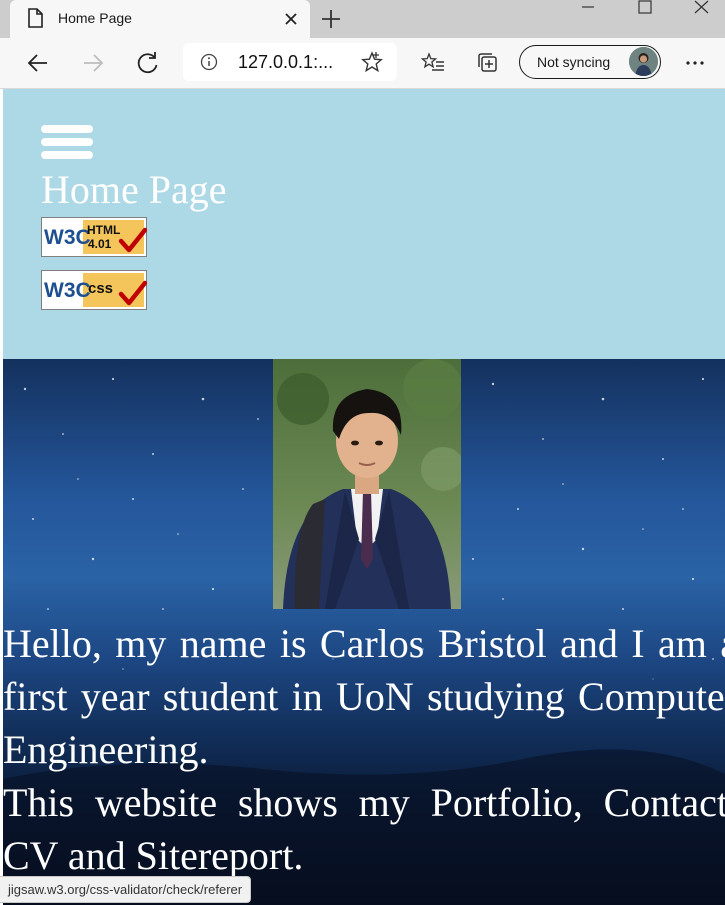 This screenshot has width=725, height=905. I want to click on star-icon, so click(372, 62).